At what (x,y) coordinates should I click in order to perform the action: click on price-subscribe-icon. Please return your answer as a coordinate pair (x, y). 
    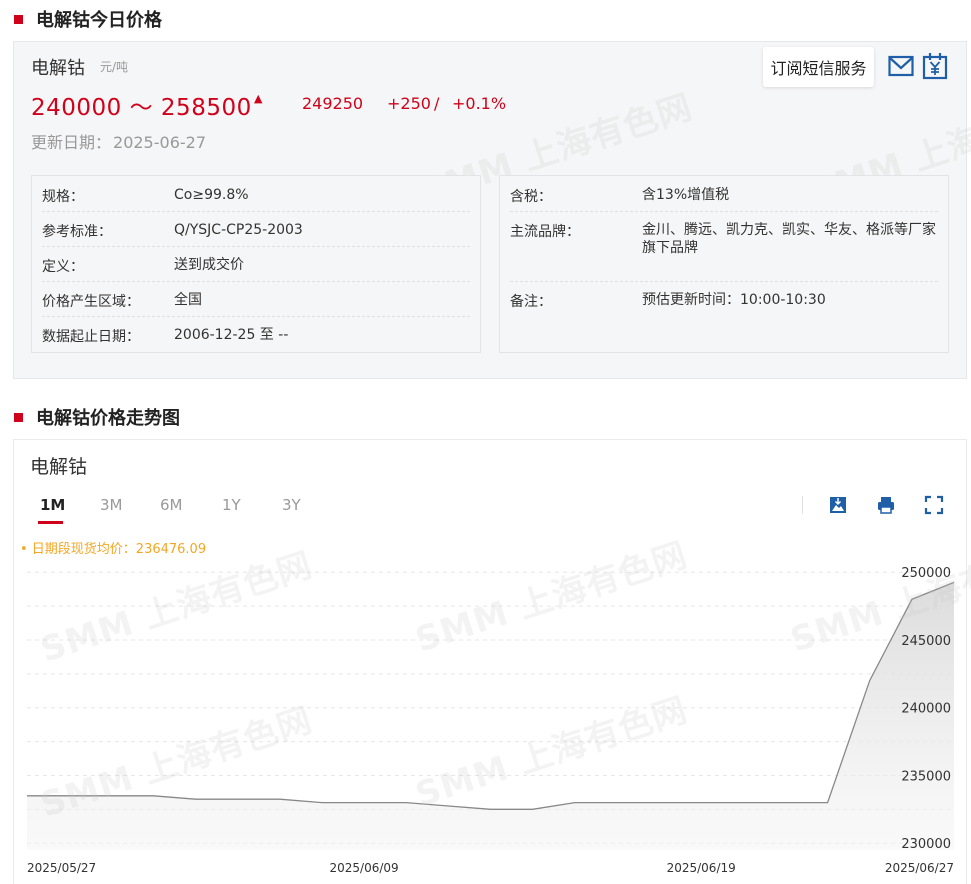
    Looking at the image, I should click on (935, 66).